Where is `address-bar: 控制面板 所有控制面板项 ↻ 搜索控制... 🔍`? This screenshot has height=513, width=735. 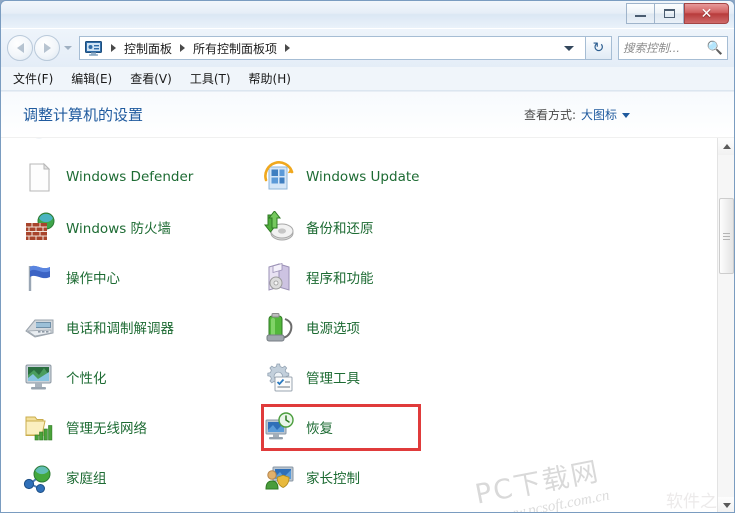 address-bar: 控制面板 所有控制面板项 ↻ 搜索控制... 🔍 is located at coordinates (367, 48).